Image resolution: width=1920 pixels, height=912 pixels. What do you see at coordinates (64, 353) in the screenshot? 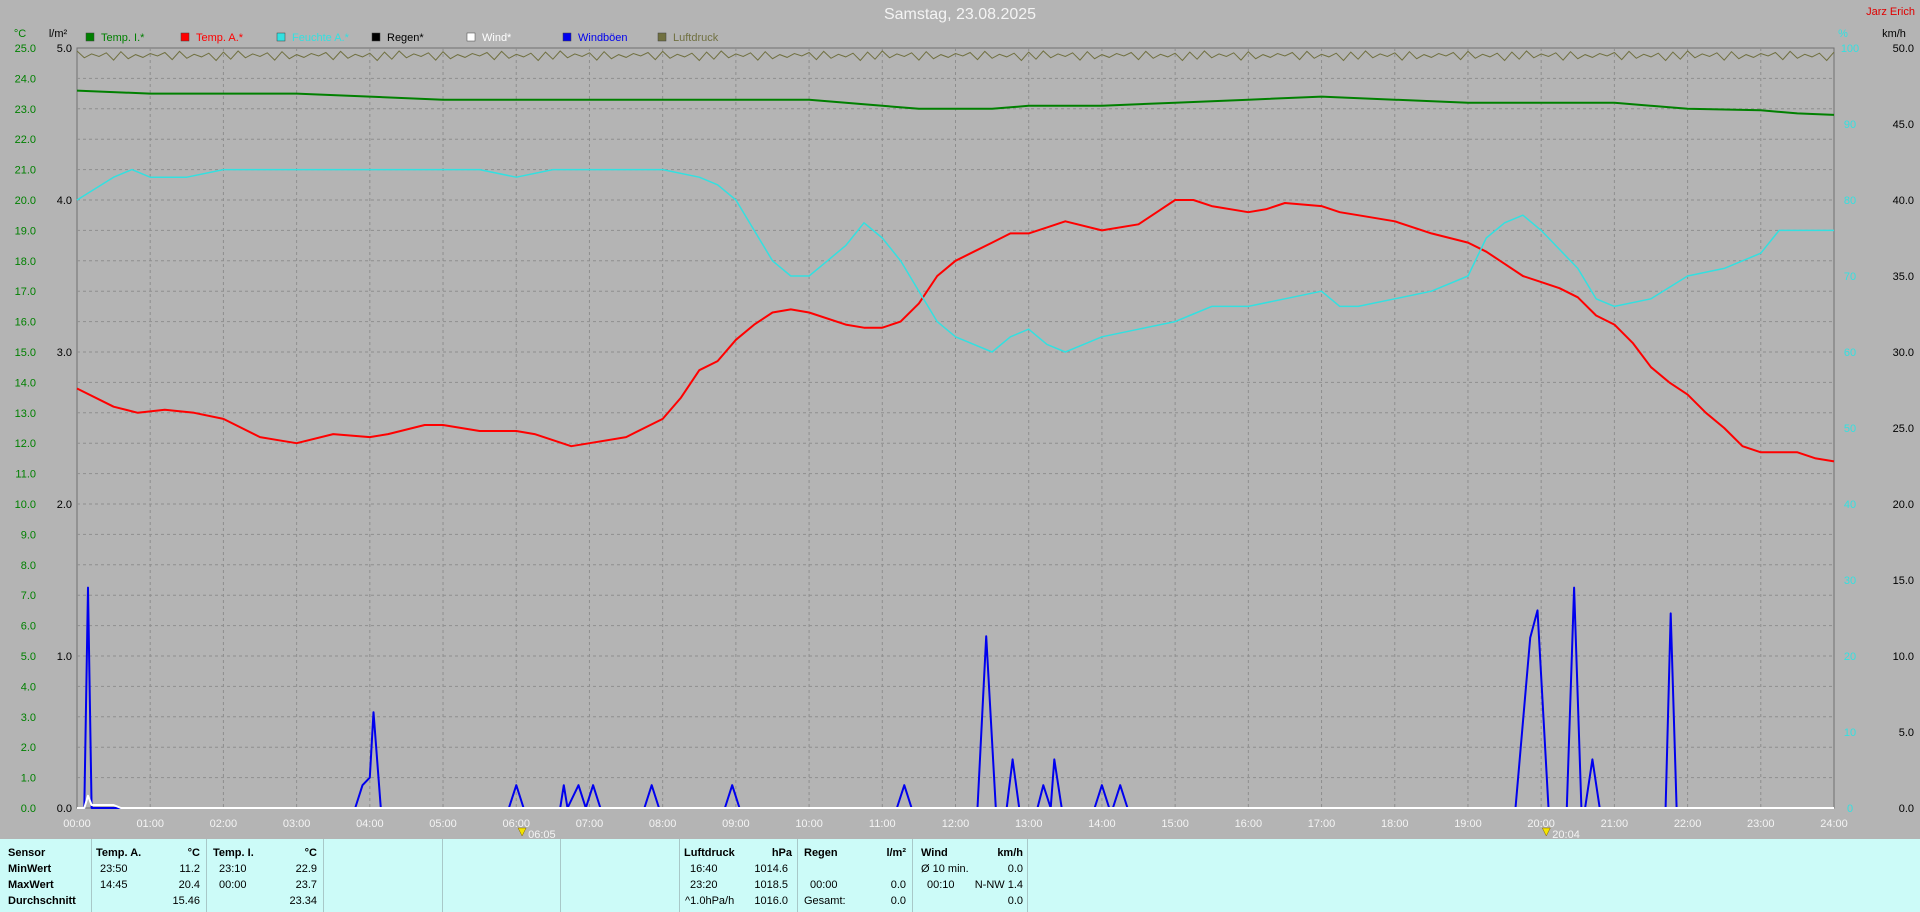
I see `rain-tick-label: 3.0` at bounding box center [64, 353].